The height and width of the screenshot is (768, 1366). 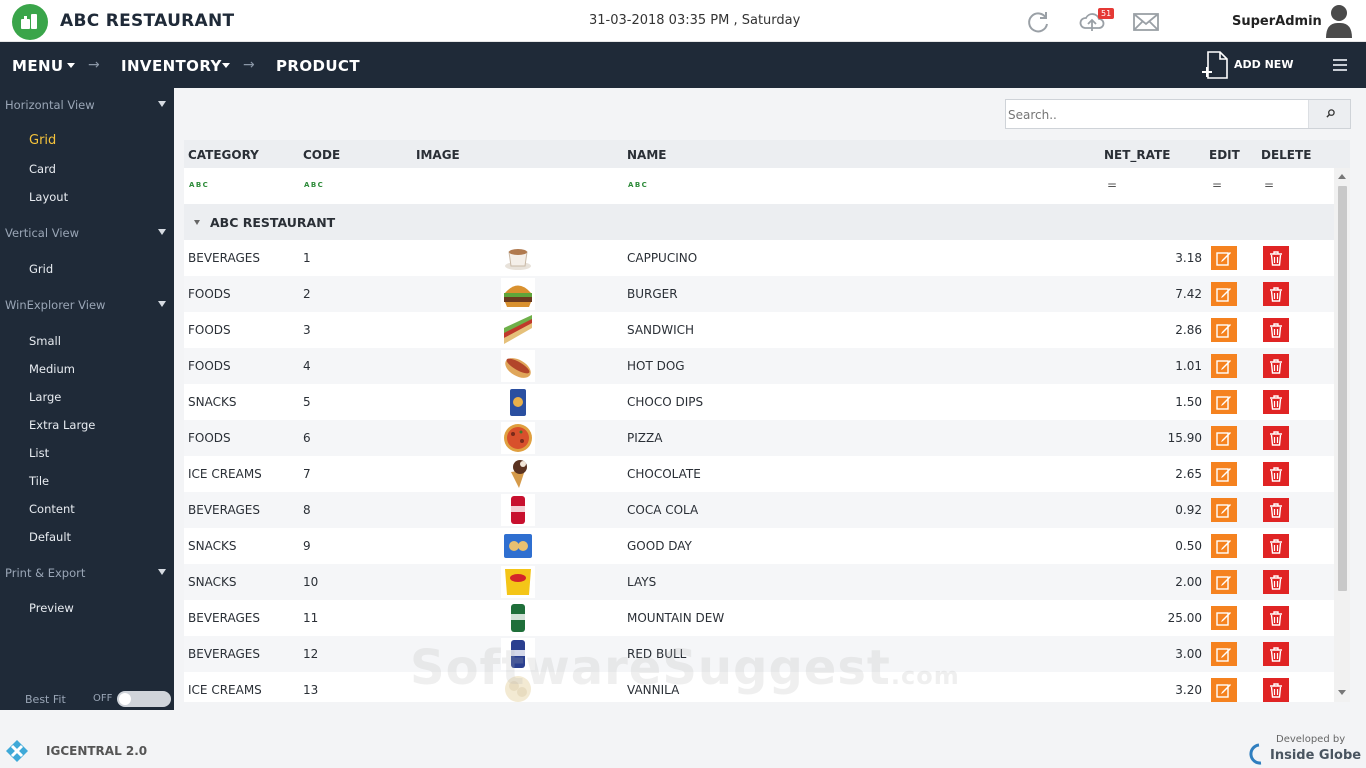 I want to click on table-row: ICE CREAMS 13 VANNILA 3.20, so click(x=759, y=687).